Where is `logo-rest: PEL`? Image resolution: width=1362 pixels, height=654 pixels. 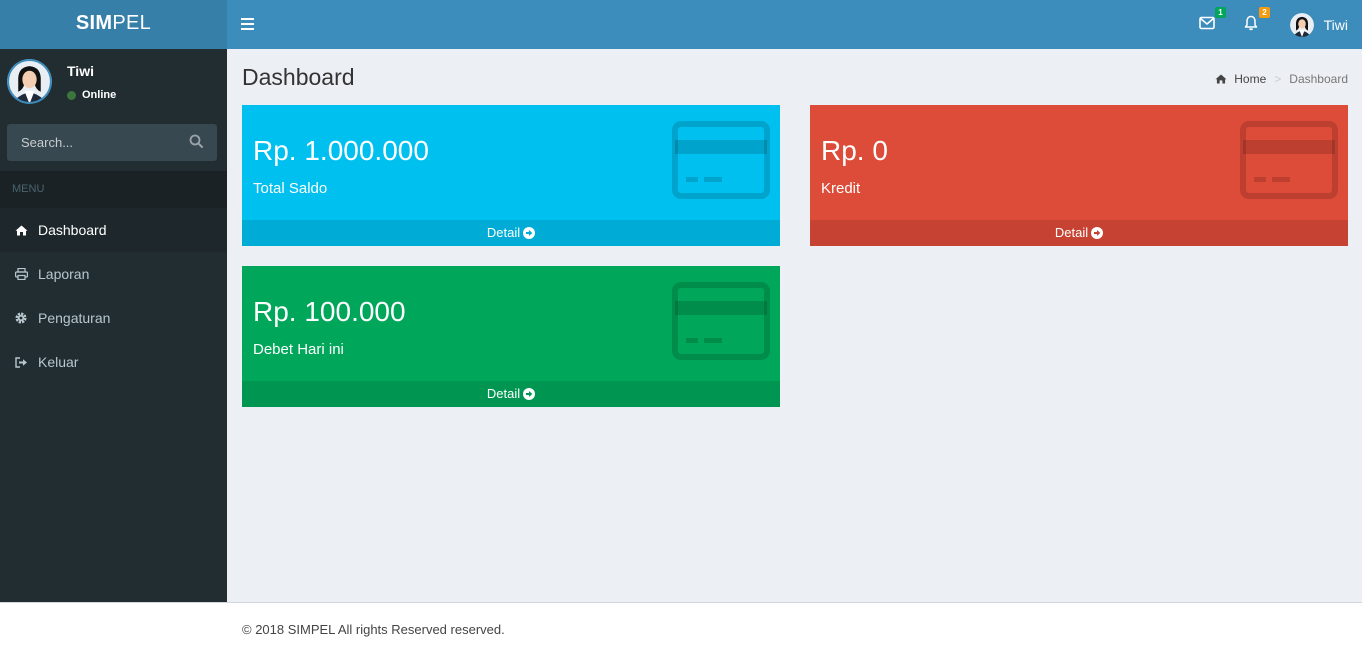 logo-rest: PEL is located at coordinates (132, 23).